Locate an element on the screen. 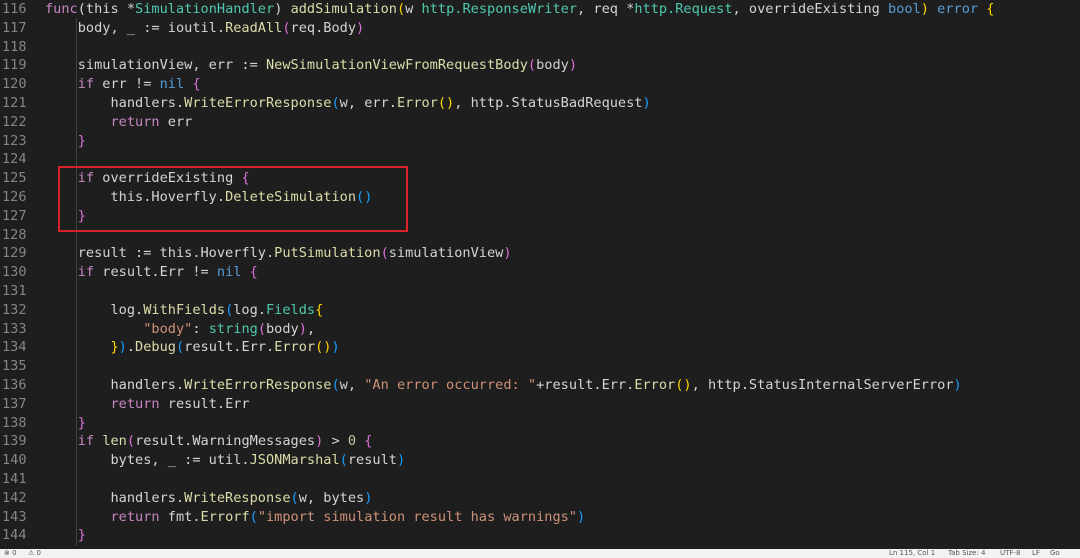  line-code: } is located at coordinates (65, 141).